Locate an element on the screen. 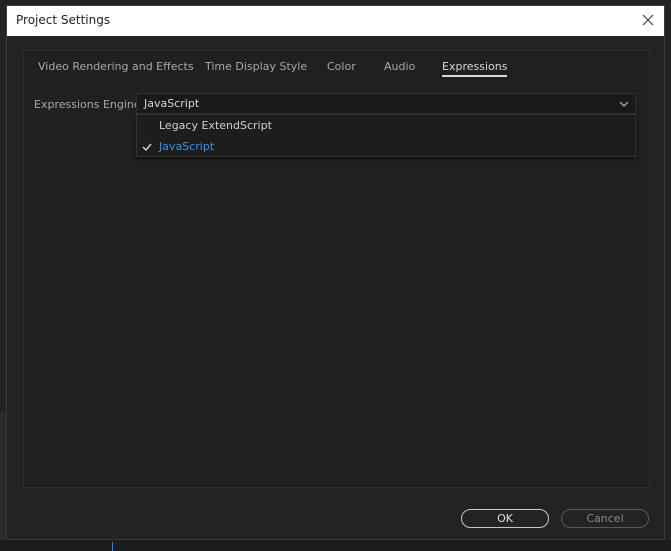 Image resolution: width=671 pixels, height=551 pixels. expressions-engine-dropdown: Legacy ExtendScript JavaScript is located at coordinates (386, 135).